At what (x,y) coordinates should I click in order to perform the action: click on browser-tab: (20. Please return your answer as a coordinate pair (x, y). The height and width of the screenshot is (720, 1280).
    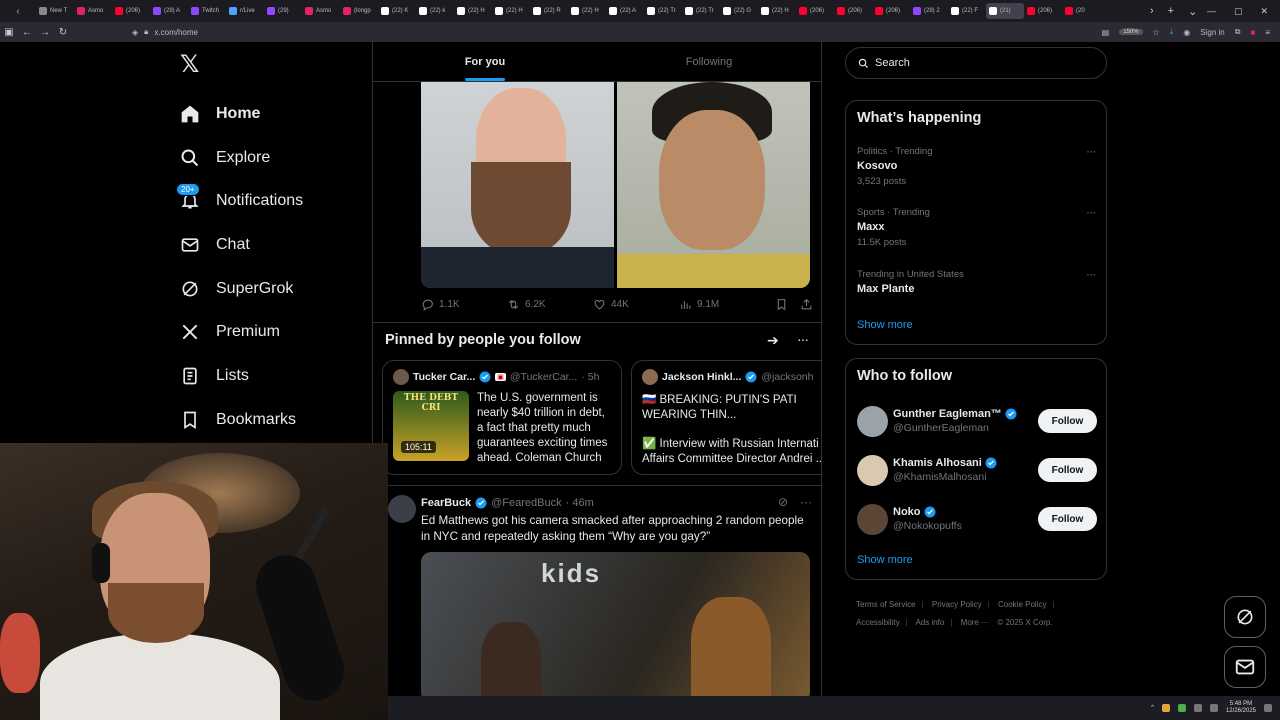
    Looking at the image, I should click on (1081, 11).